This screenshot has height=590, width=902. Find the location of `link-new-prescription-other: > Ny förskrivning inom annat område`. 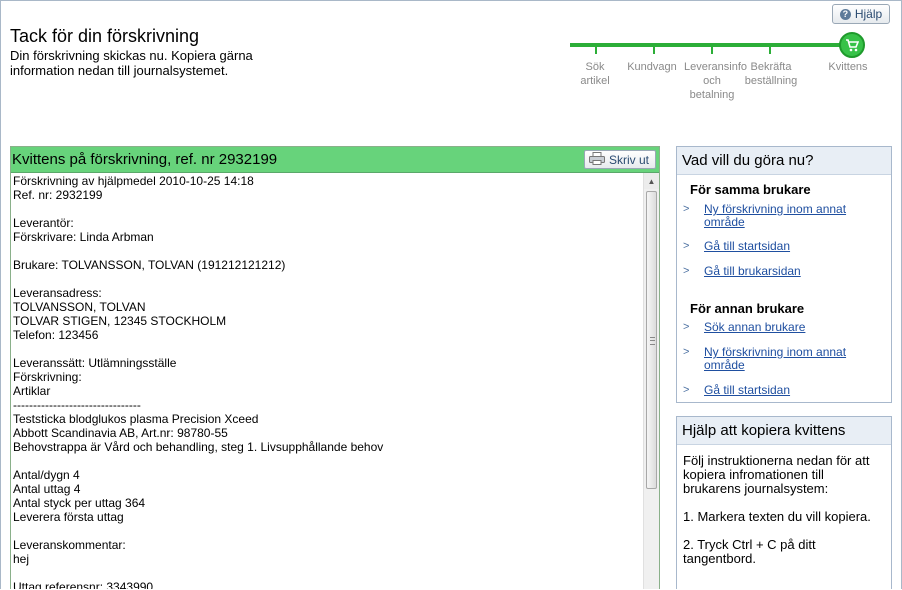

link-new-prescription-other: > Ny förskrivning inom annat område is located at coordinates (783, 359).